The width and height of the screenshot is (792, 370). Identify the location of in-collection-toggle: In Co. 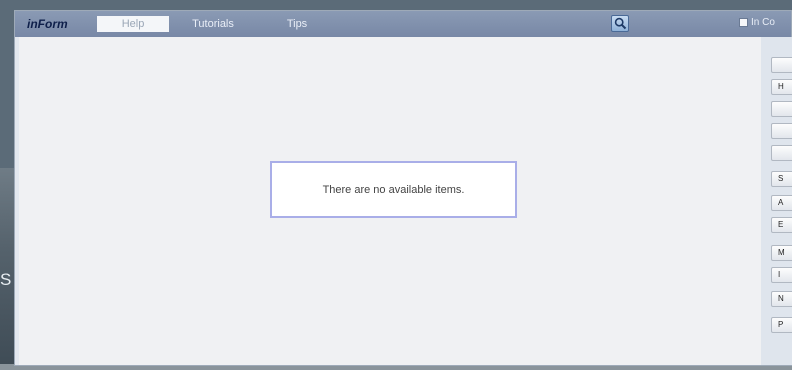
(757, 22).